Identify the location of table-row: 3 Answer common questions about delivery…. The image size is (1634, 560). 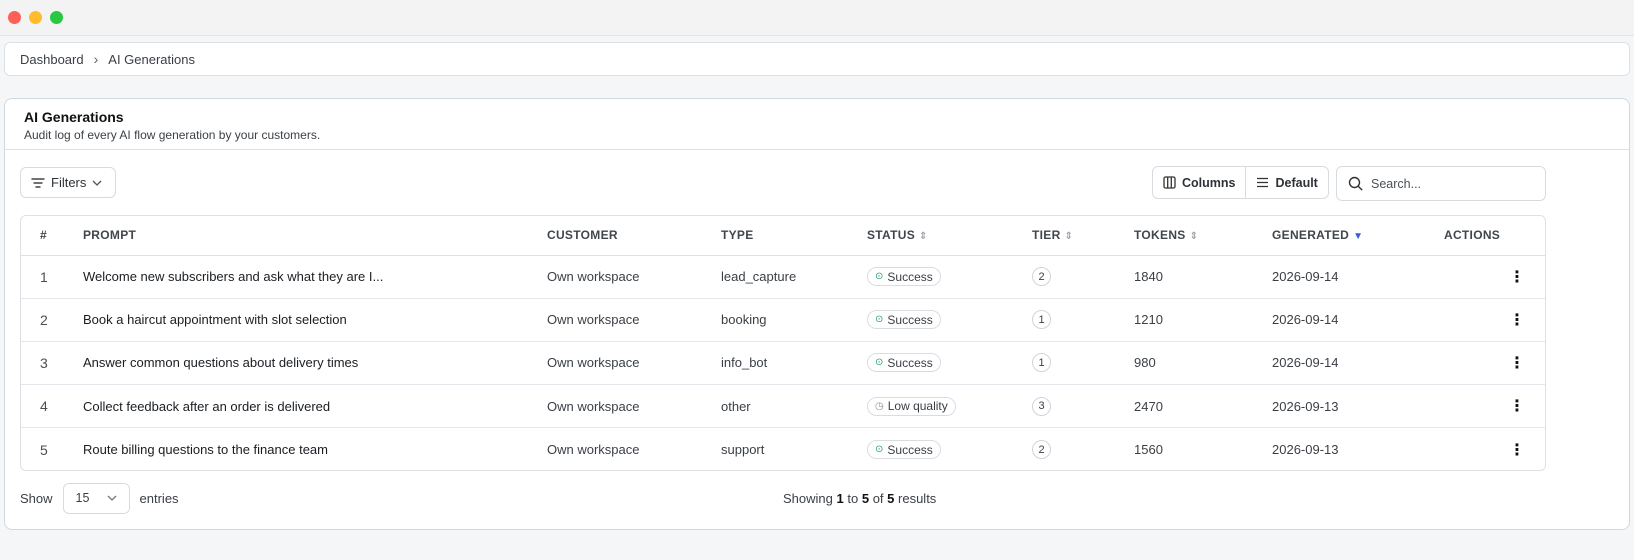
(783, 363).